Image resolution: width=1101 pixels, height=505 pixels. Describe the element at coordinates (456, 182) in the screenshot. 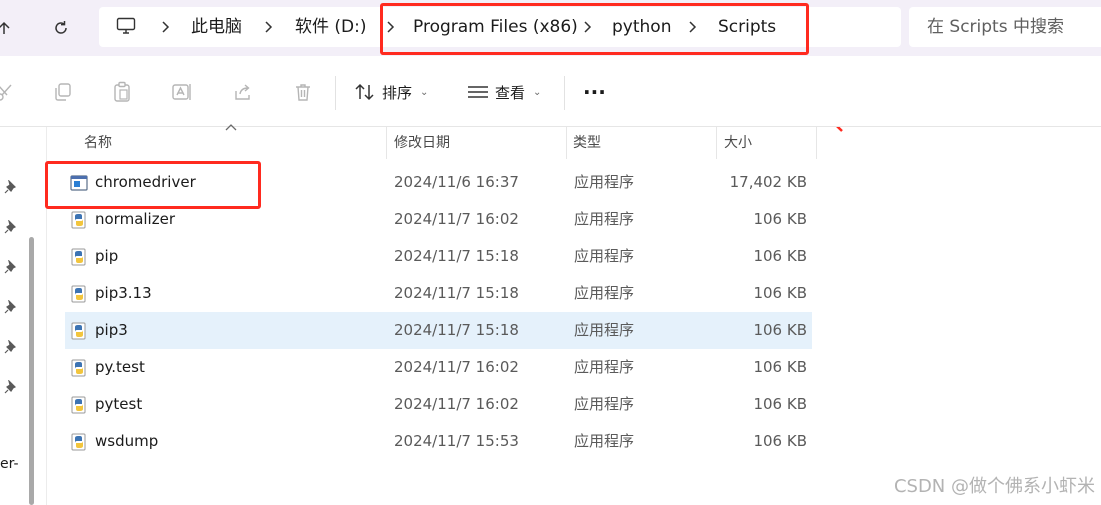

I see `file-date: 2024/11/6 16:37` at that location.